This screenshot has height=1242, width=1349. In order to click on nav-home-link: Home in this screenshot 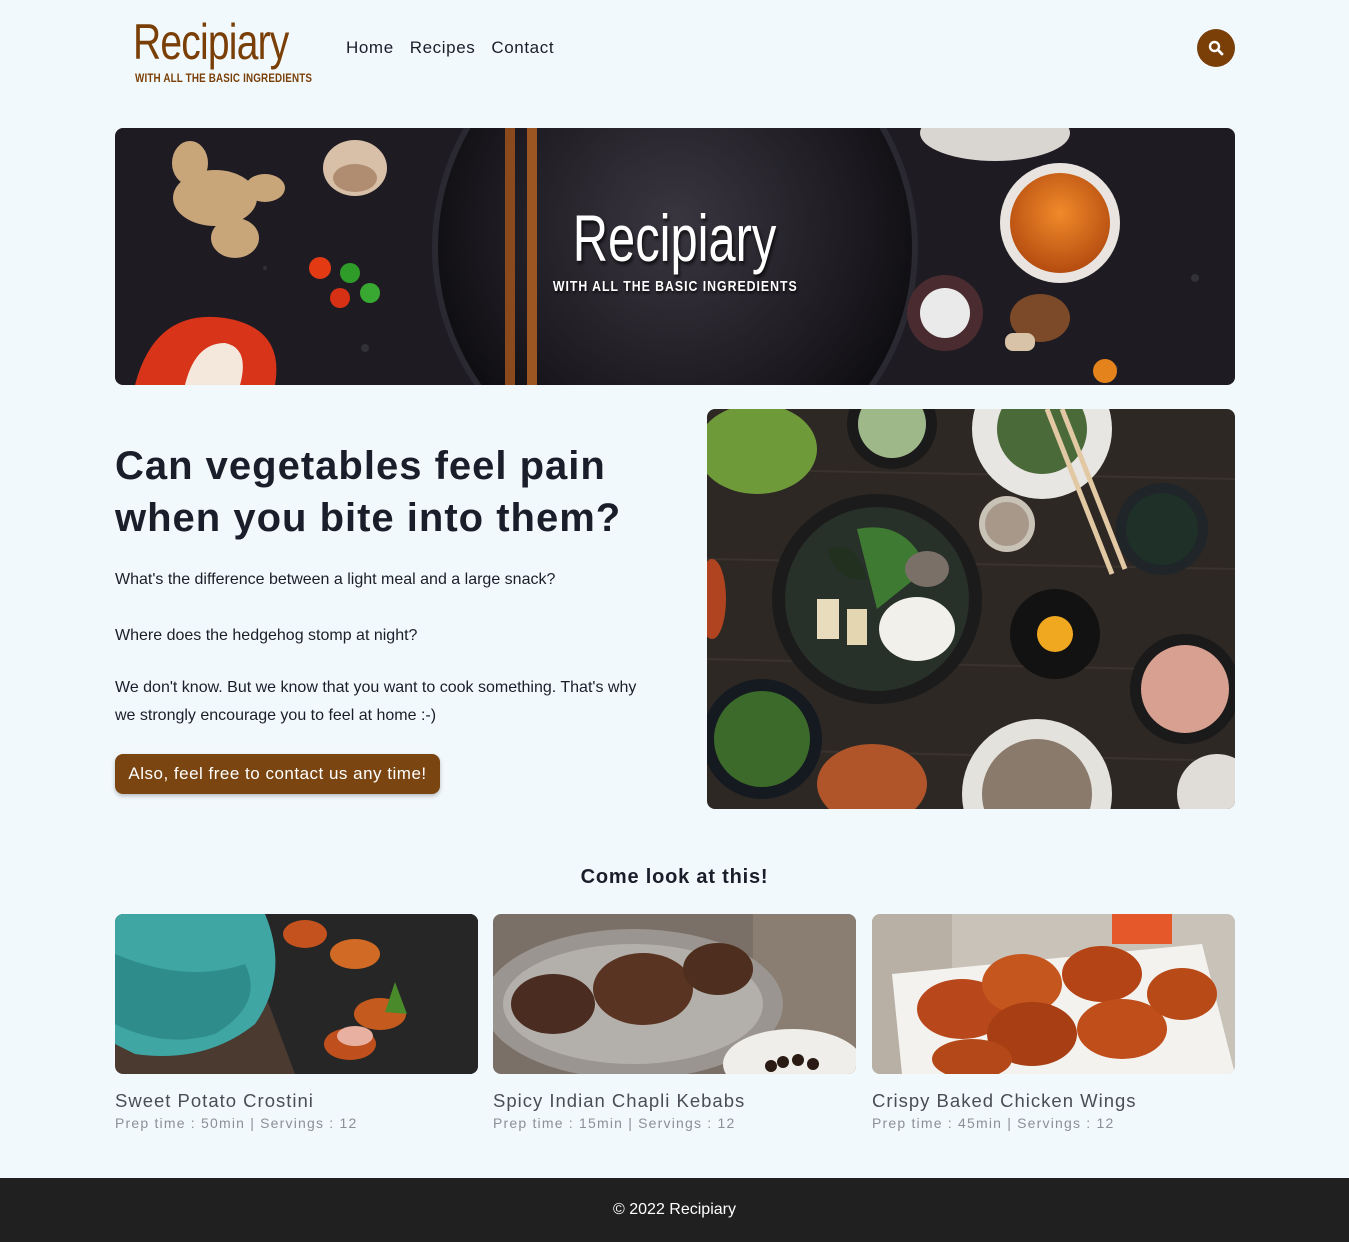, I will do `click(370, 48)`.